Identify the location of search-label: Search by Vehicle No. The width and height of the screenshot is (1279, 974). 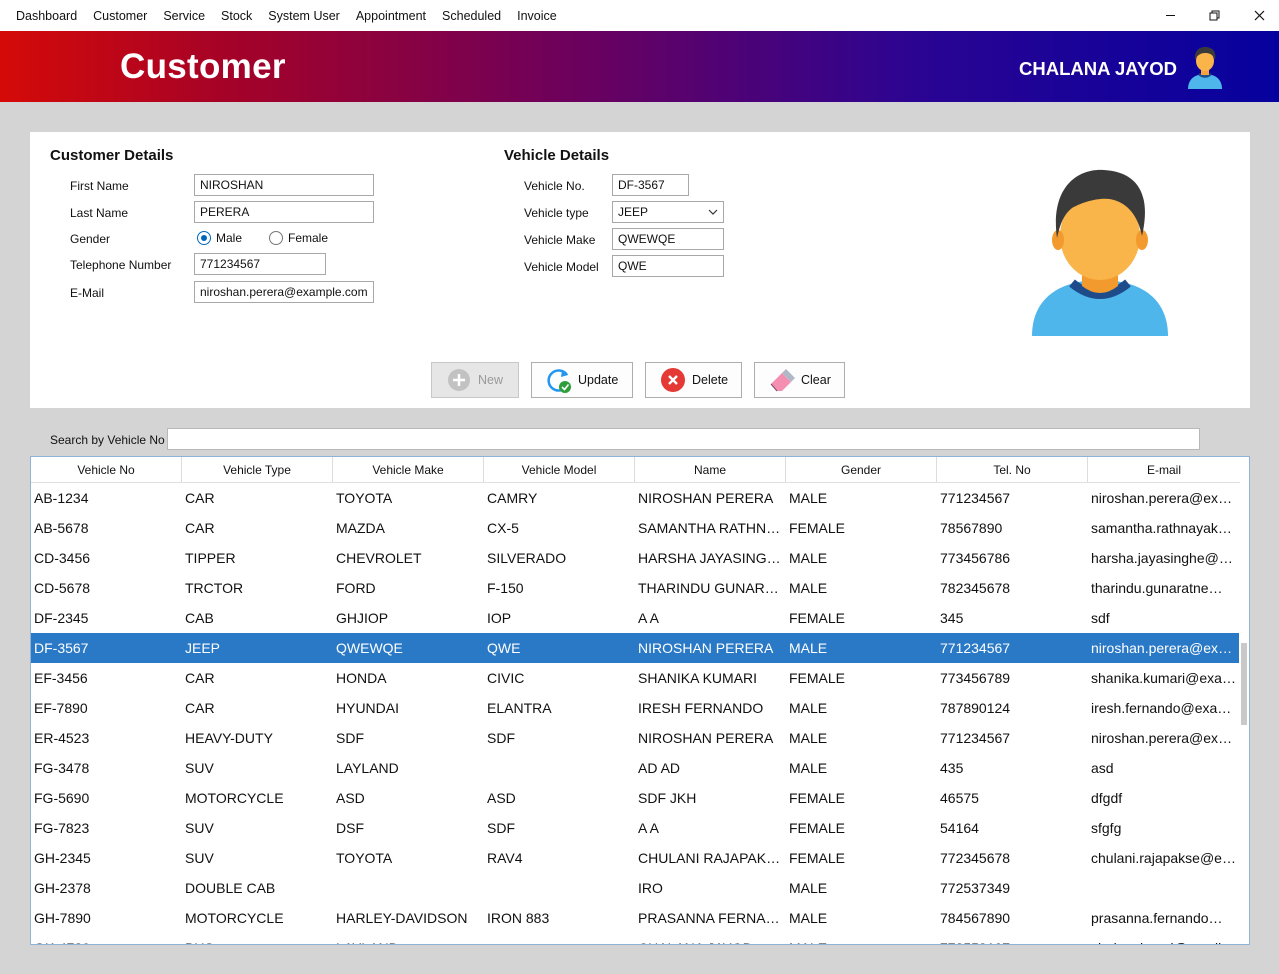
(107, 440).